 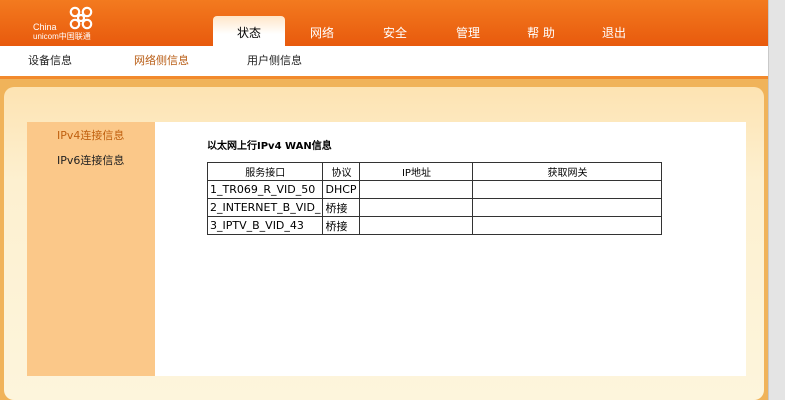 I want to click on sidebar-item-ipv6: IPv6连接信息, so click(x=90, y=160).